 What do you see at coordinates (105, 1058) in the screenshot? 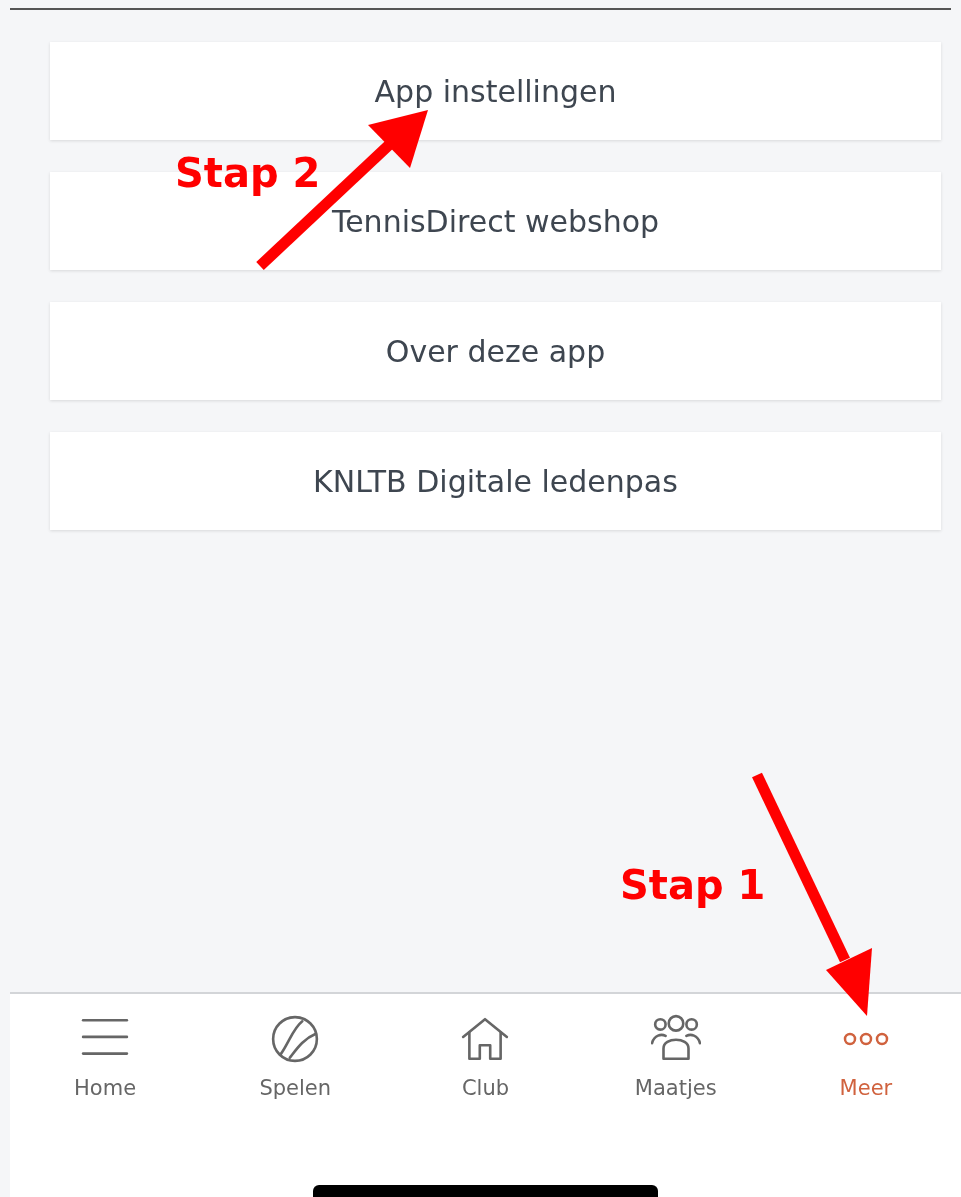
I see `tab: Home` at bounding box center [105, 1058].